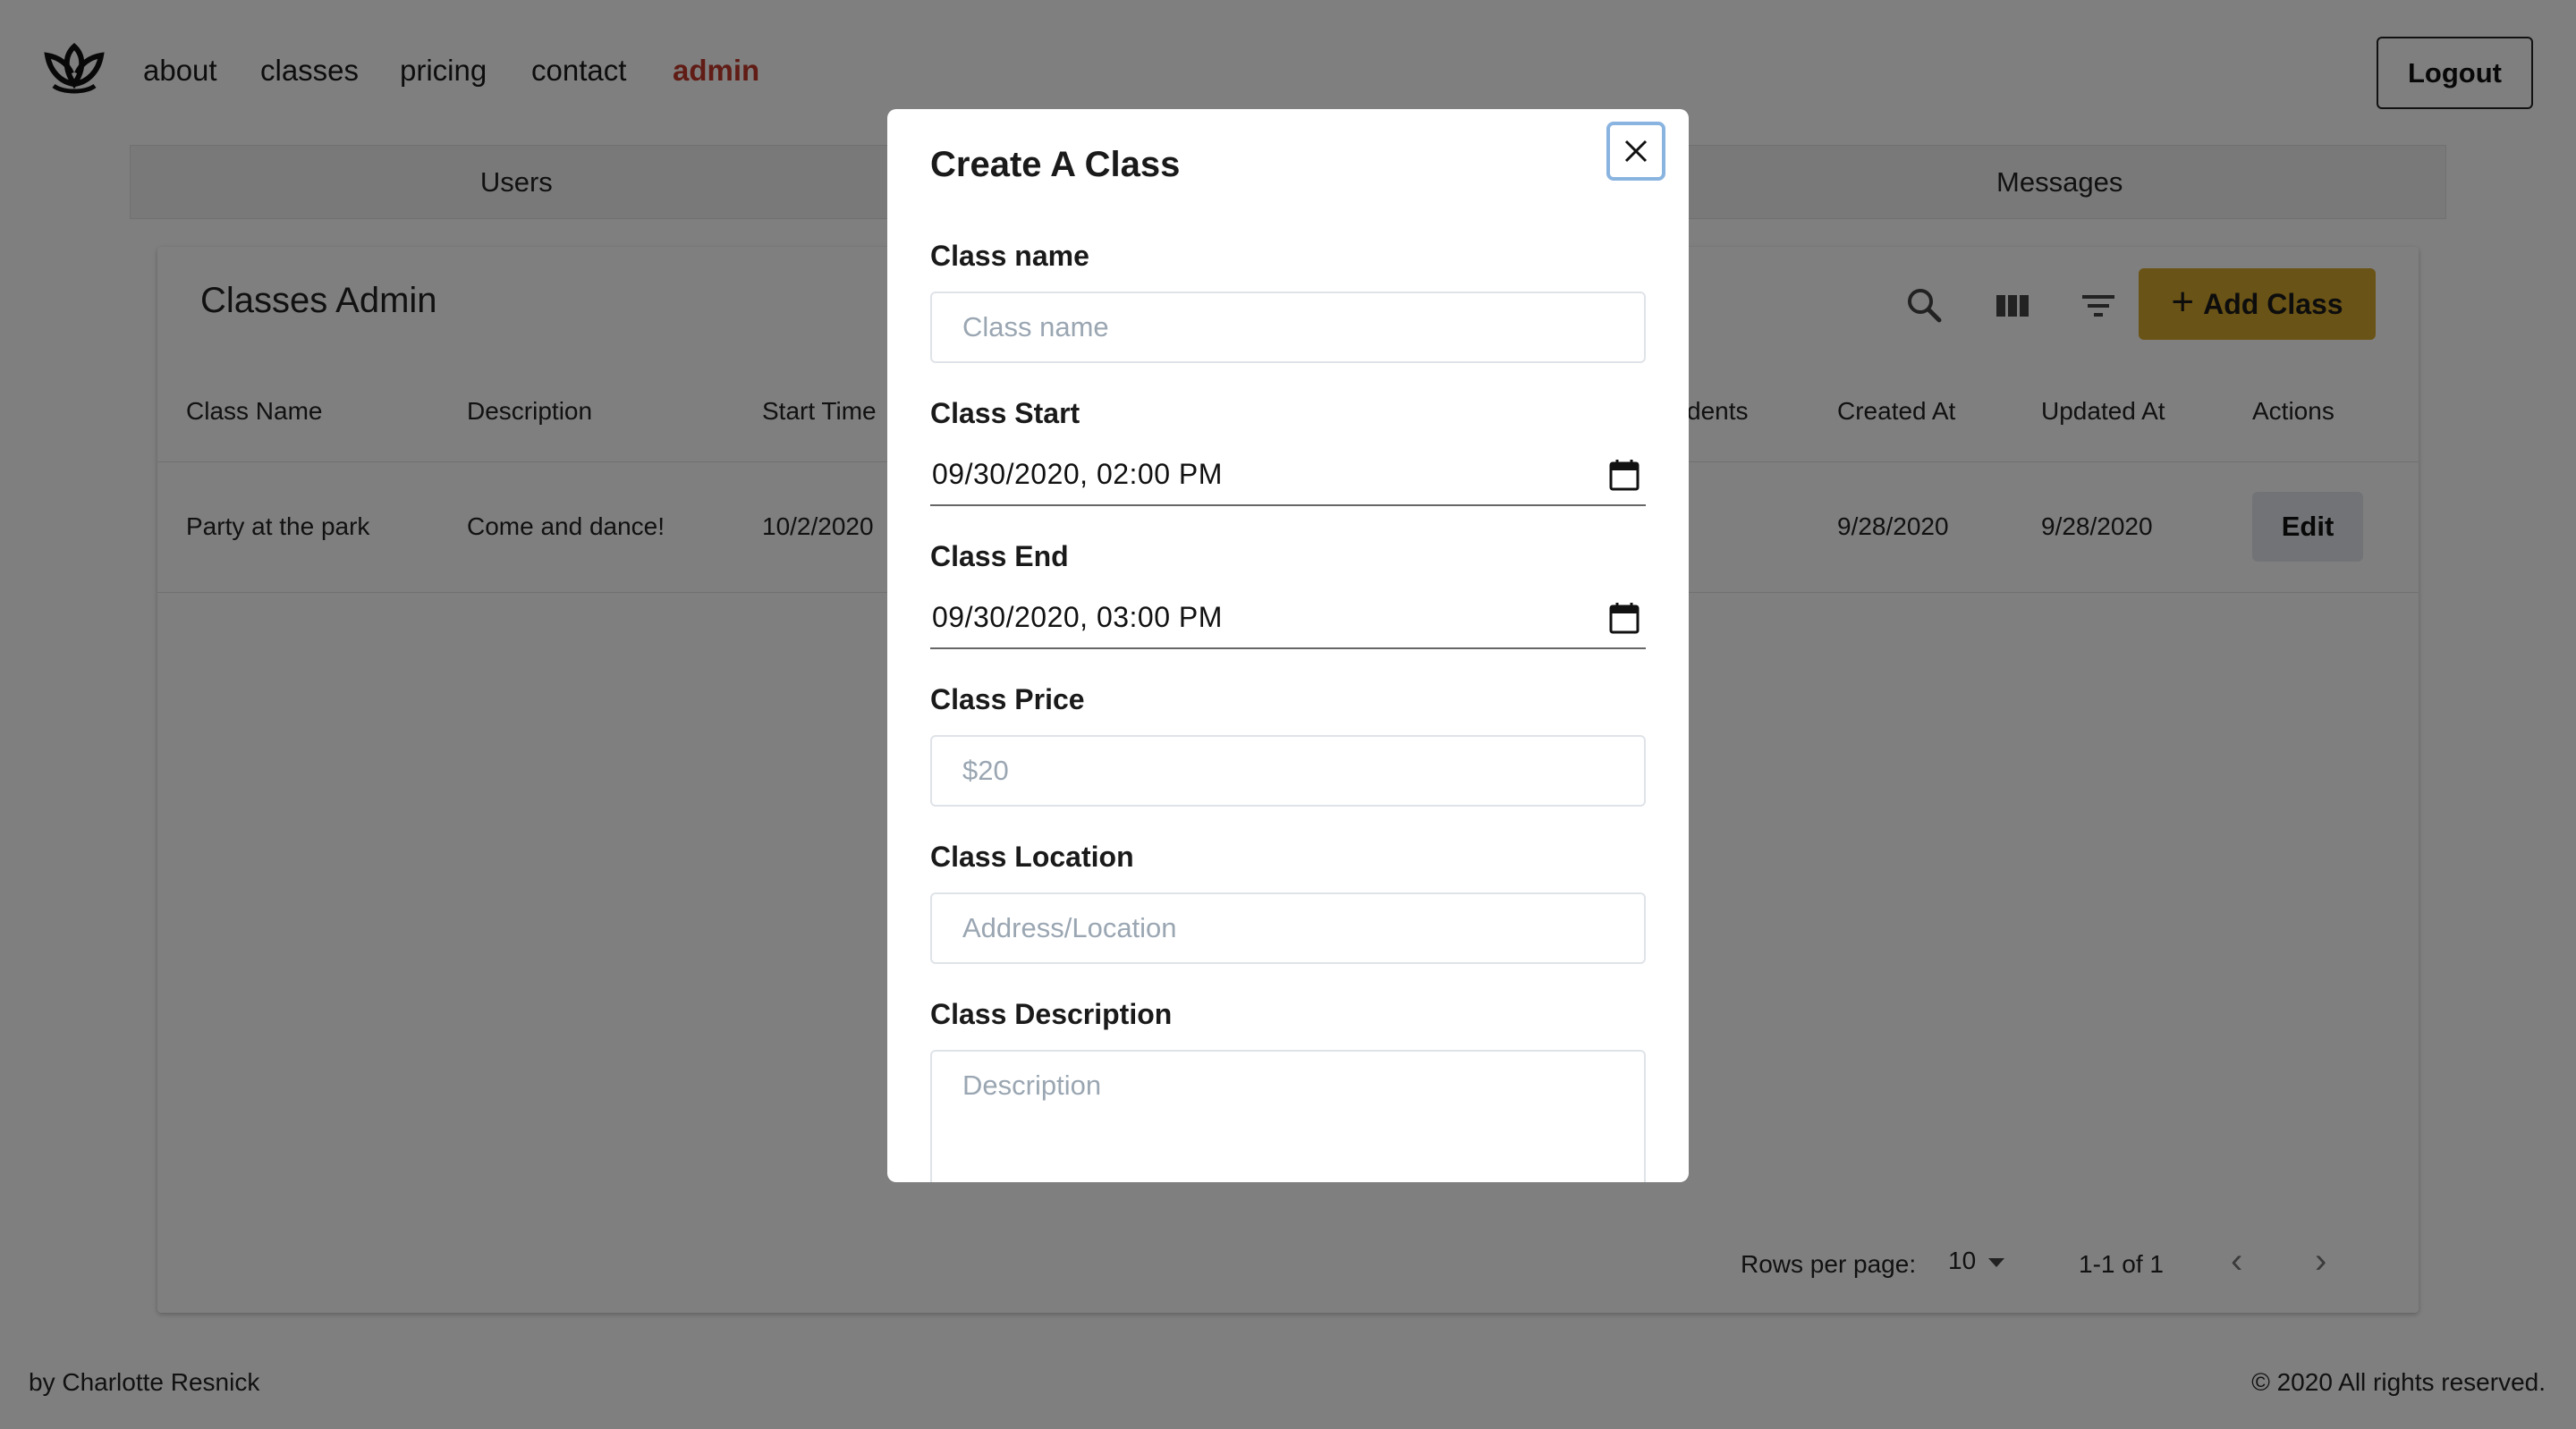 Image resolution: width=2576 pixels, height=1429 pixels. I want to click on class-name-label: Class name, so click(1009, 256).